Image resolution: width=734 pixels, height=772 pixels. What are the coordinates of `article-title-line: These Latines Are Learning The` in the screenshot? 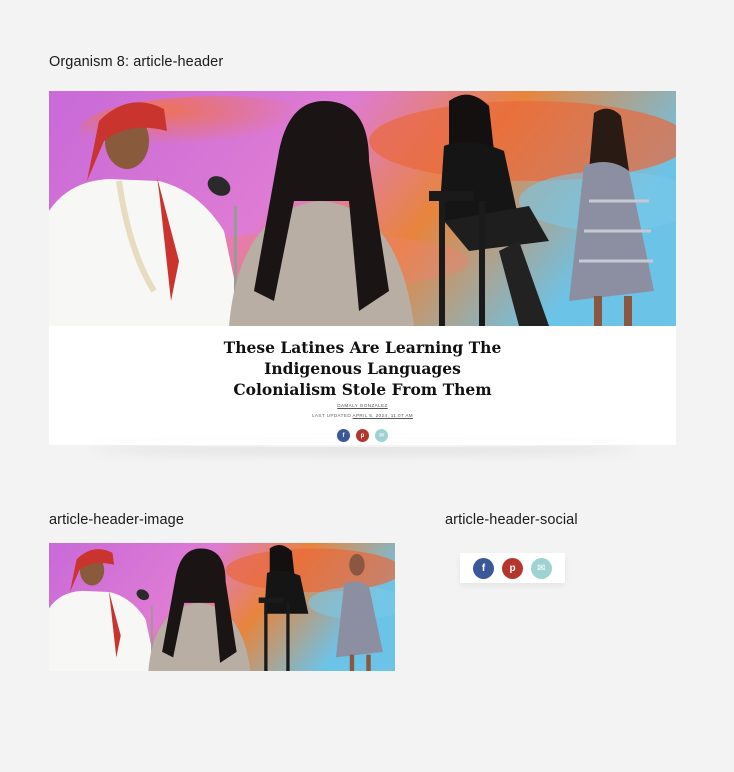 It's located at (362, 347).